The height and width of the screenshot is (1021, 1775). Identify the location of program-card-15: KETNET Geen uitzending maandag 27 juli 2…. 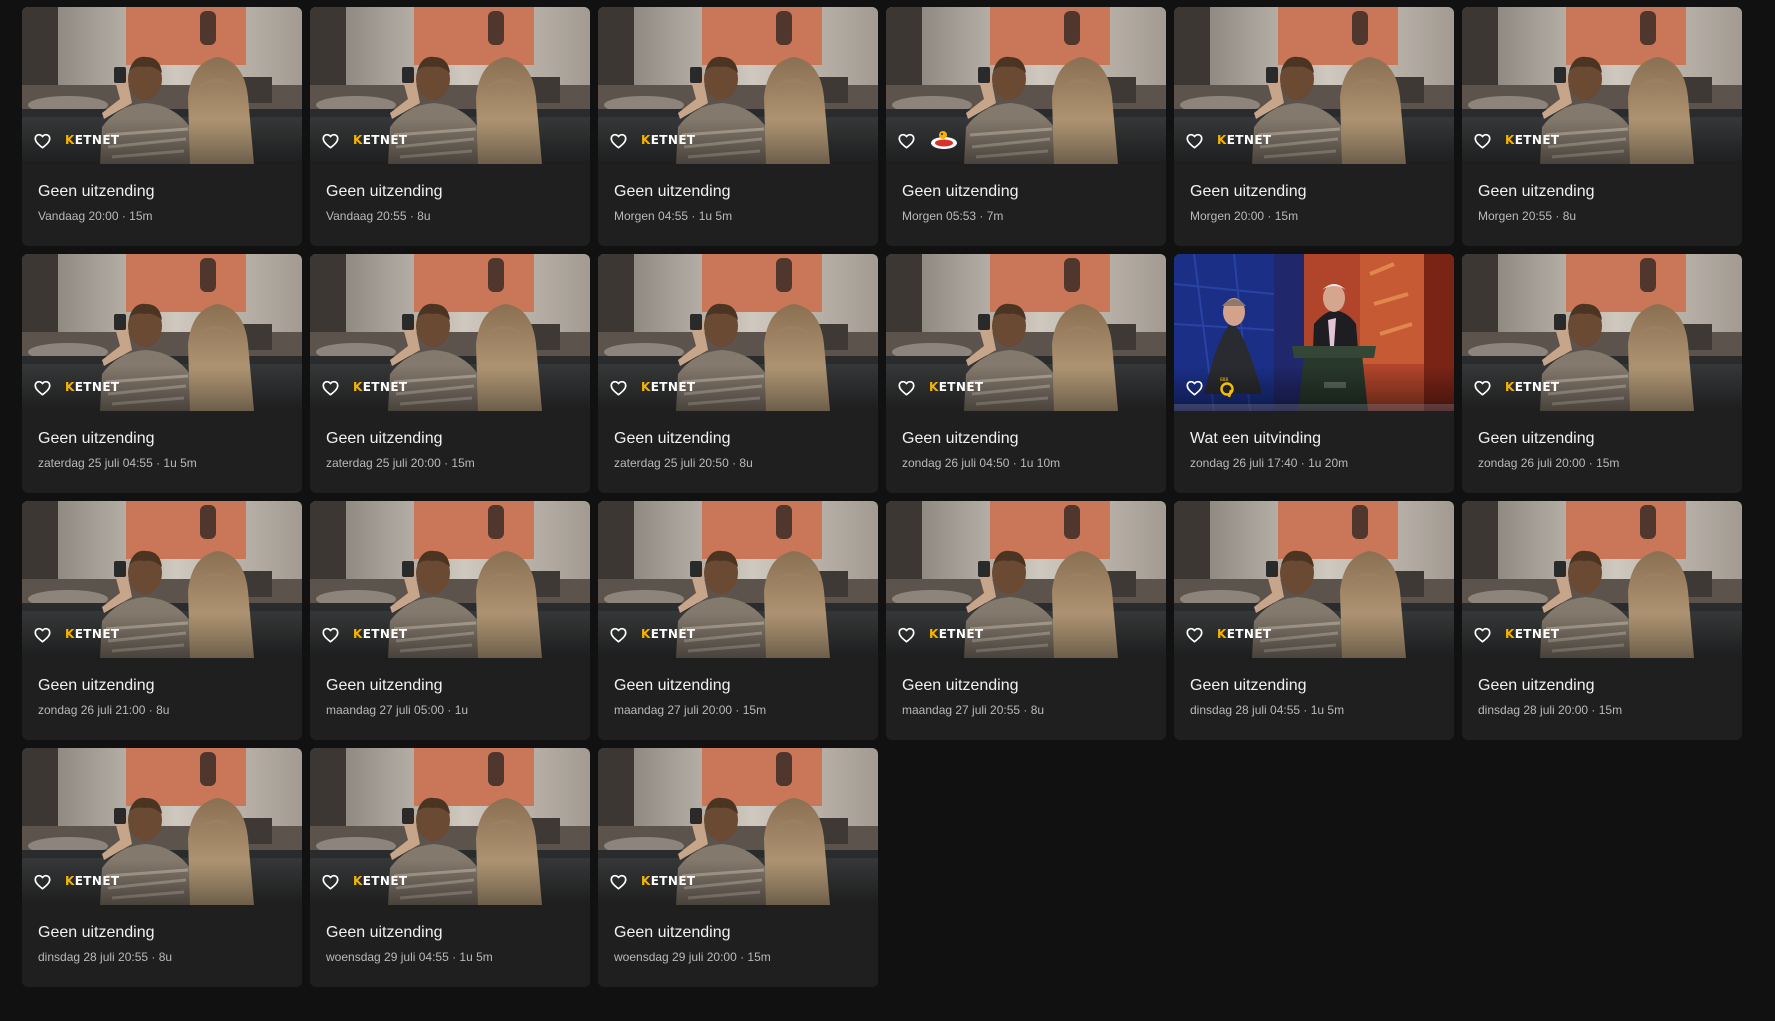
(738, 620).